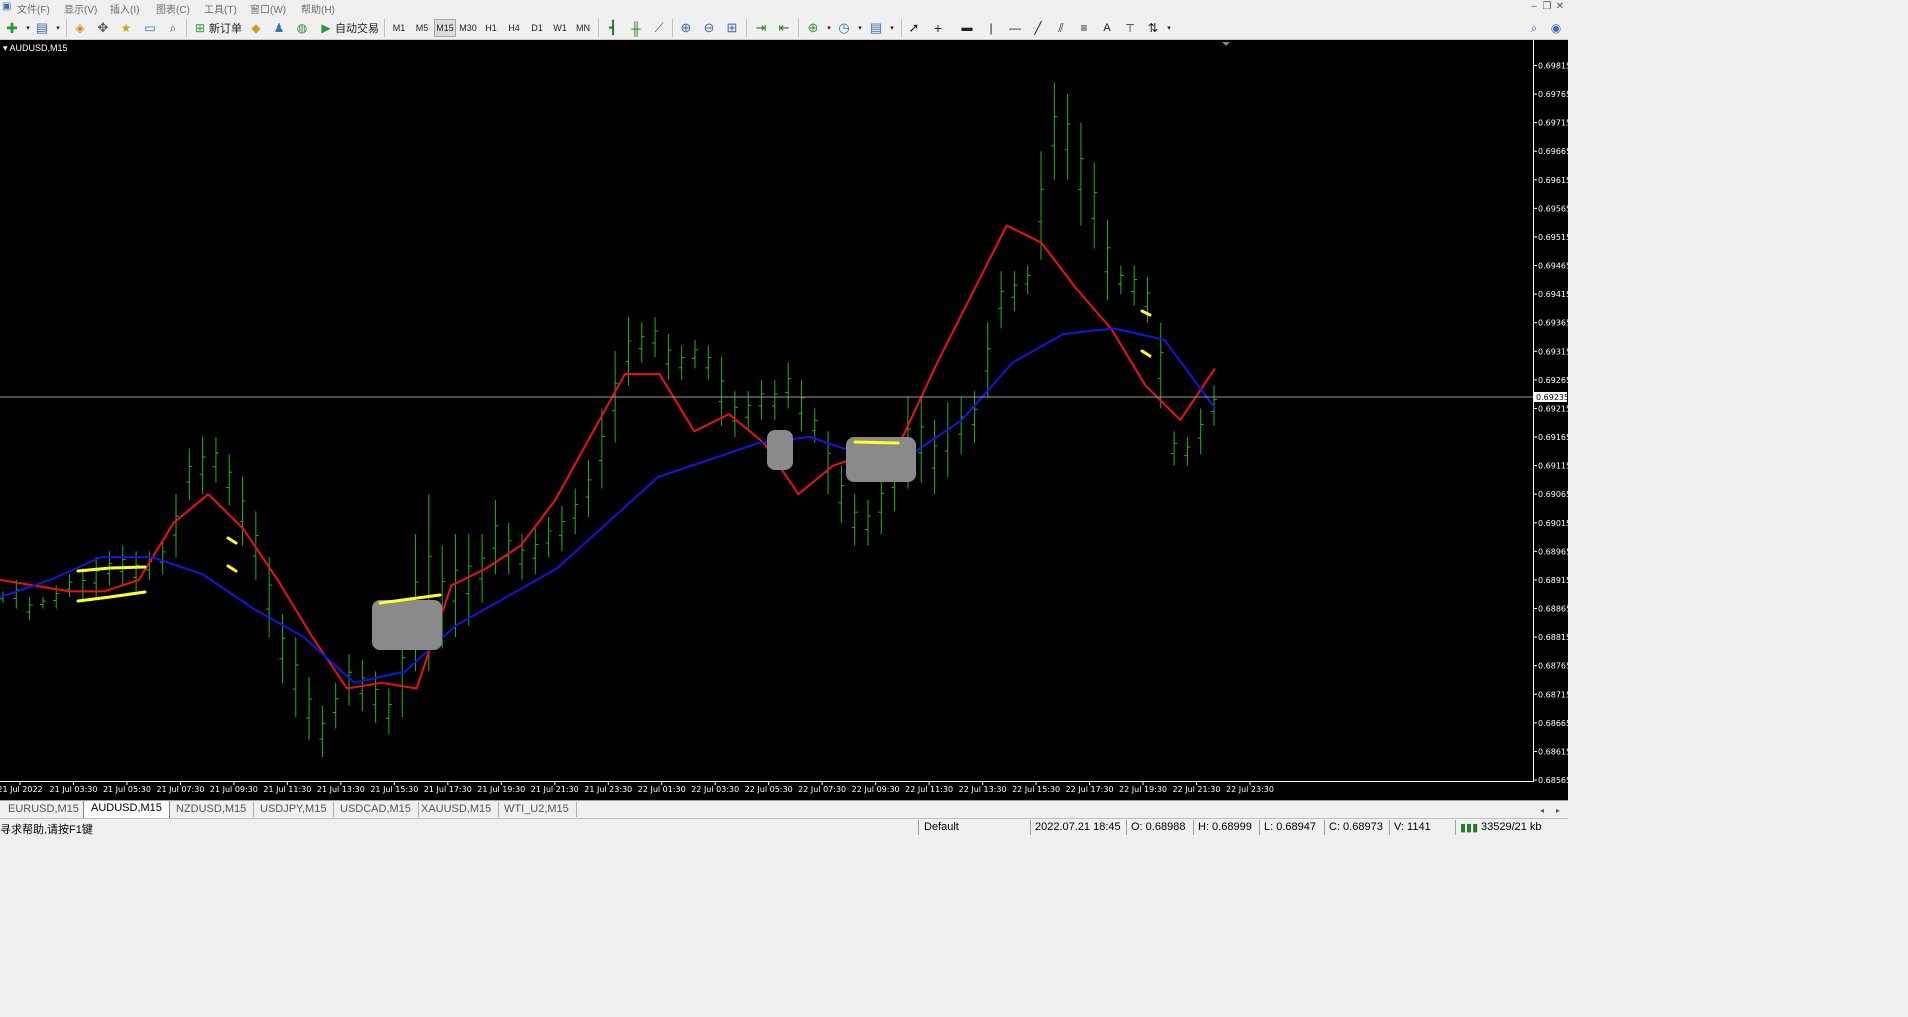 The image size is (1908, 1017). What do you see at coordinates (399, 28) in the screenshot?
I see `timeframe-m1: M1` at bounding box center [399, 28].